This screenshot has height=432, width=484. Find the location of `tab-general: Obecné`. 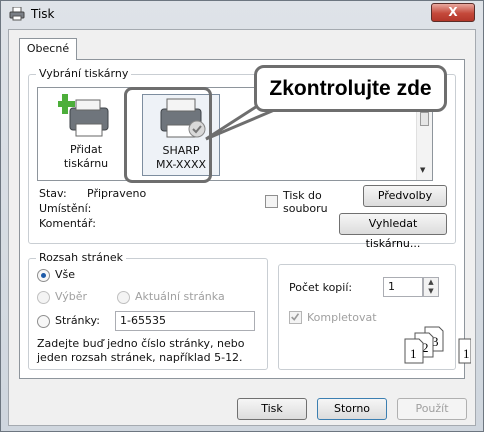

tab-general: Obecné is located at coordinates (48, 49).